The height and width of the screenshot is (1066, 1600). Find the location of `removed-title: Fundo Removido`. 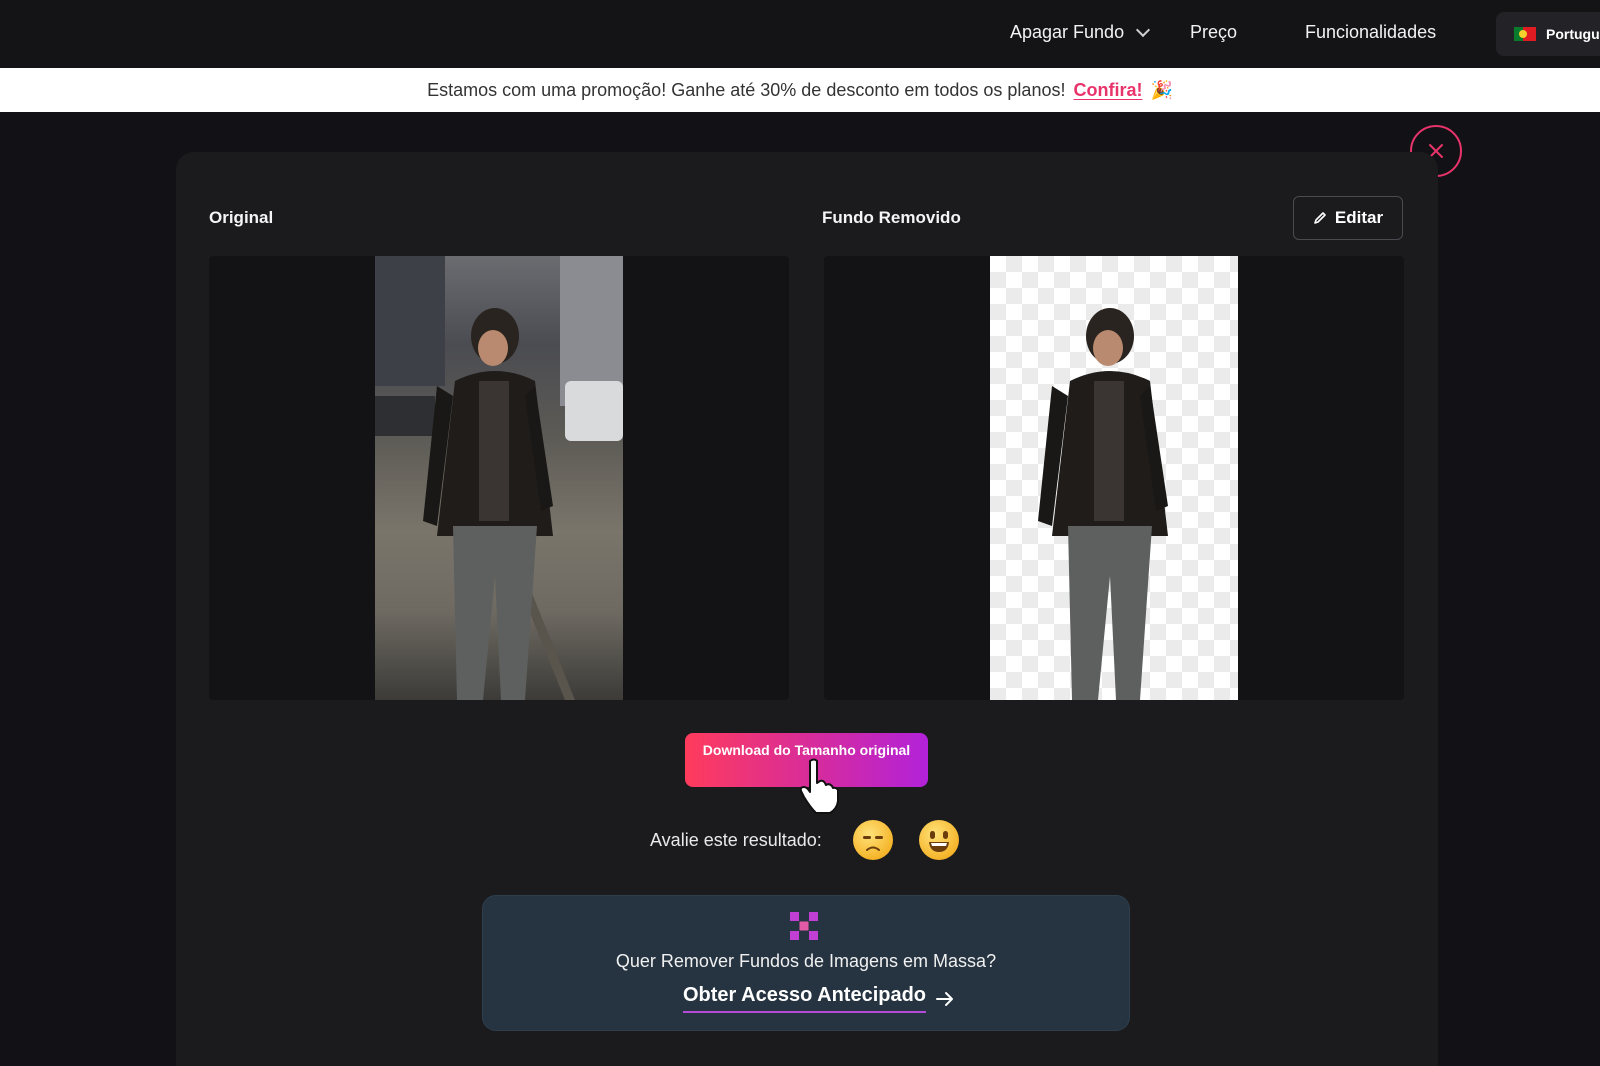

removed-title: Fundo Removido is located at coordinates (891, 217).